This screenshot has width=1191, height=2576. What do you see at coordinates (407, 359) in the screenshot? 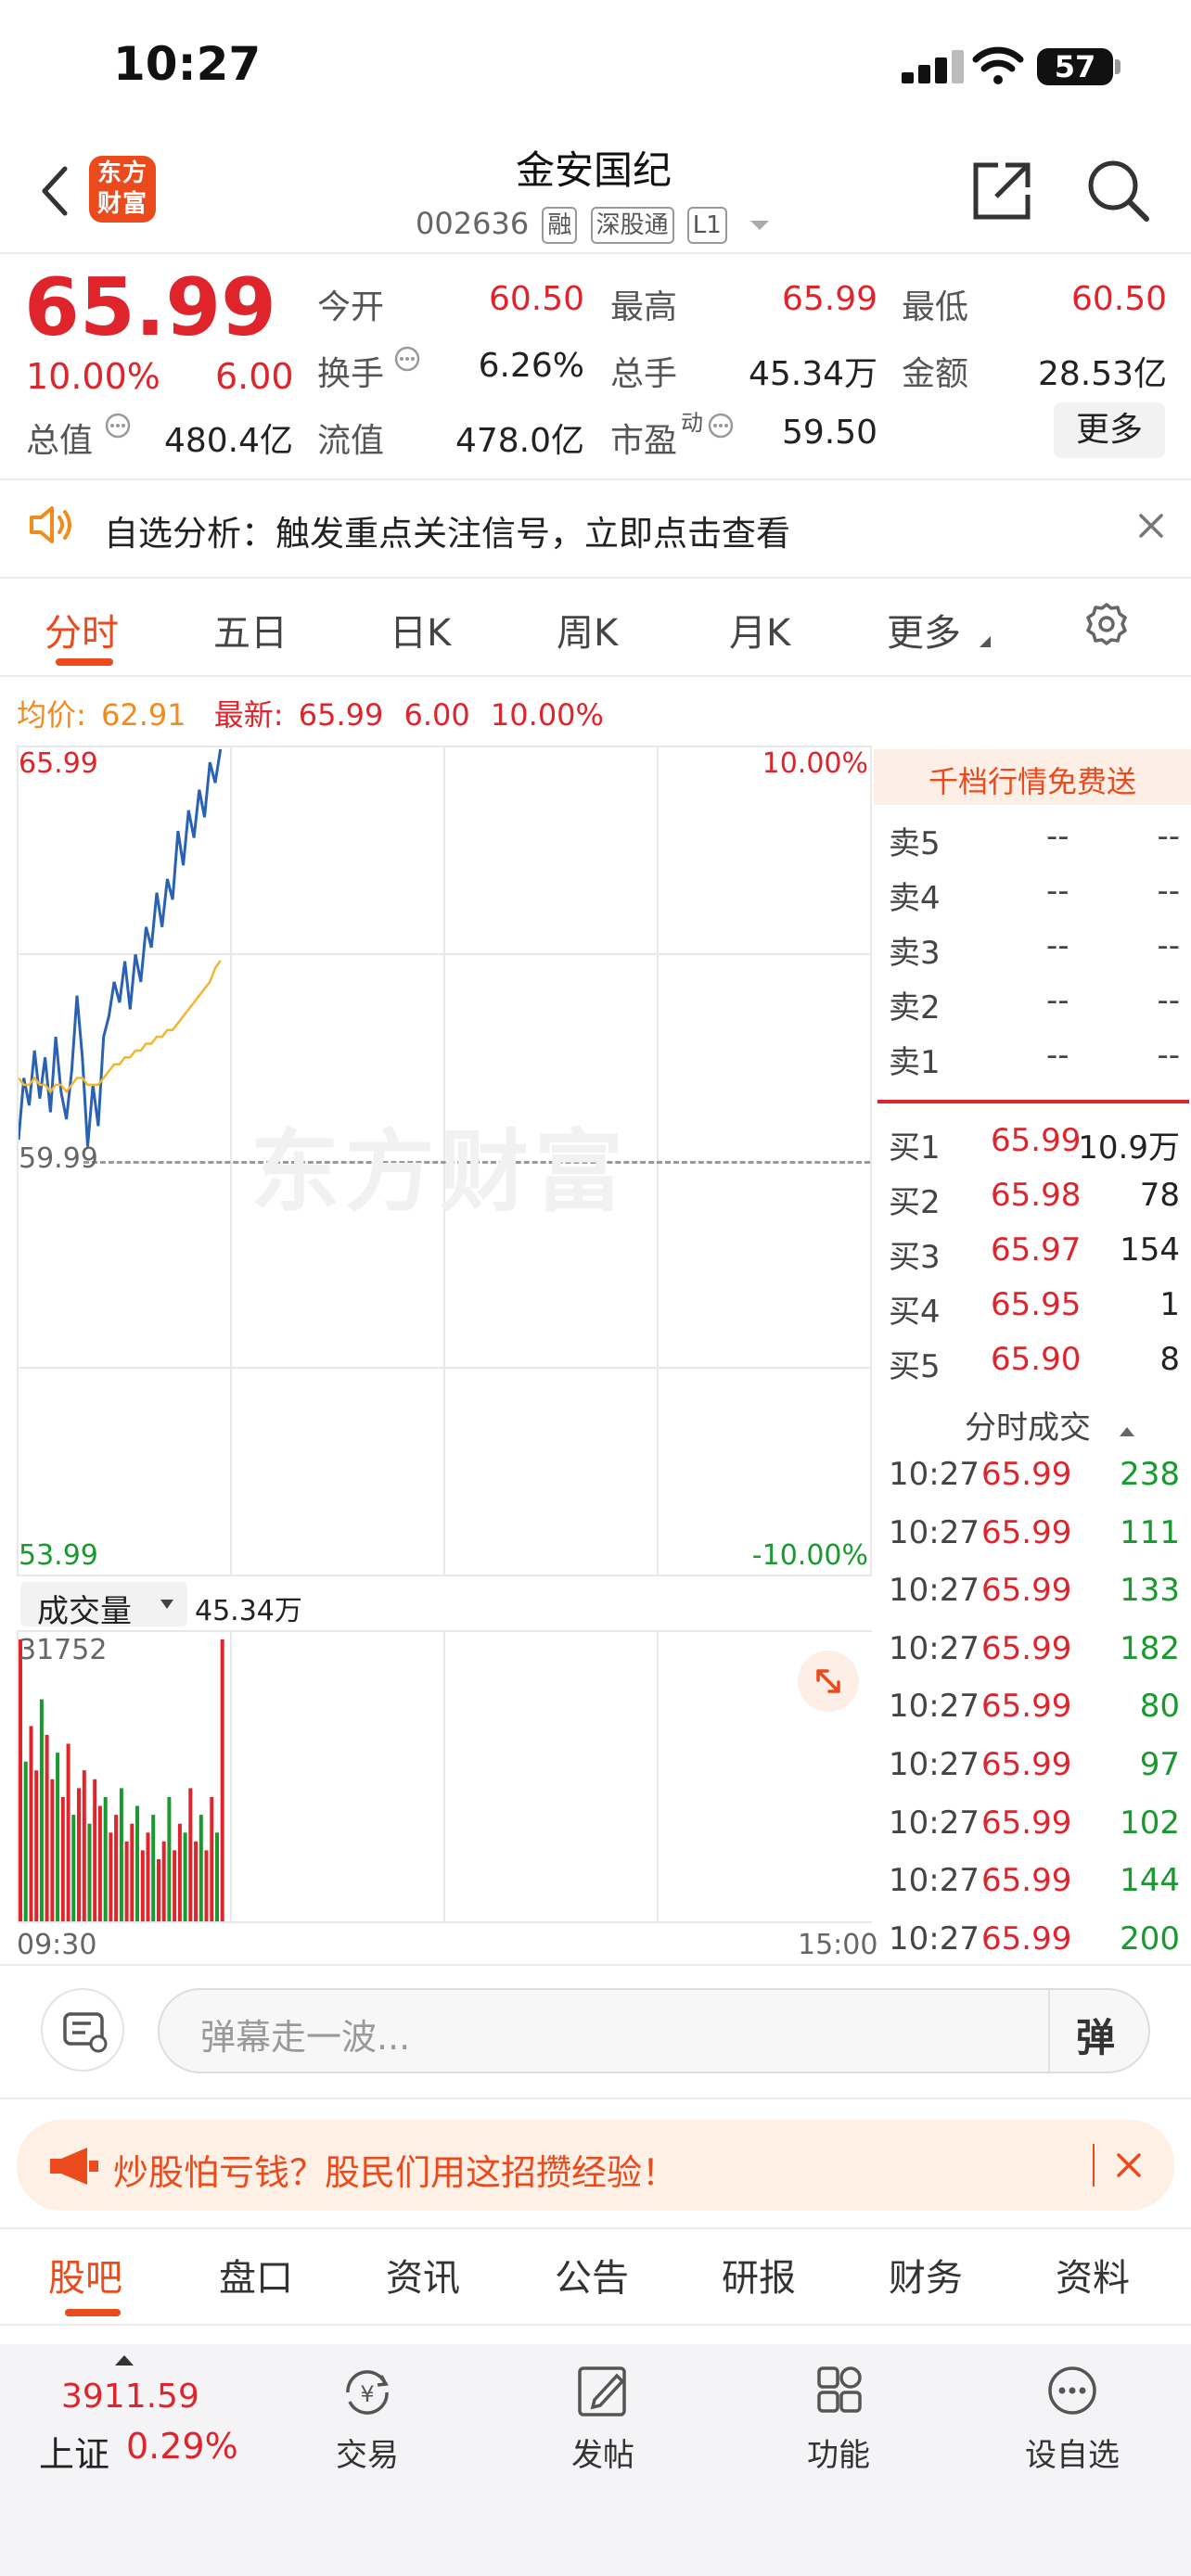
I see `turnover-info-icon` at bounding box center [407, 359].